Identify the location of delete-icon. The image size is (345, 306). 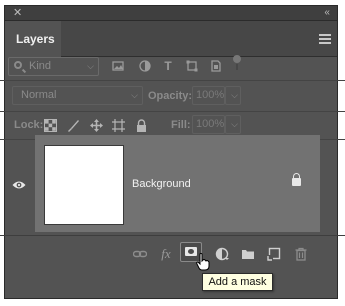
(301, 254).